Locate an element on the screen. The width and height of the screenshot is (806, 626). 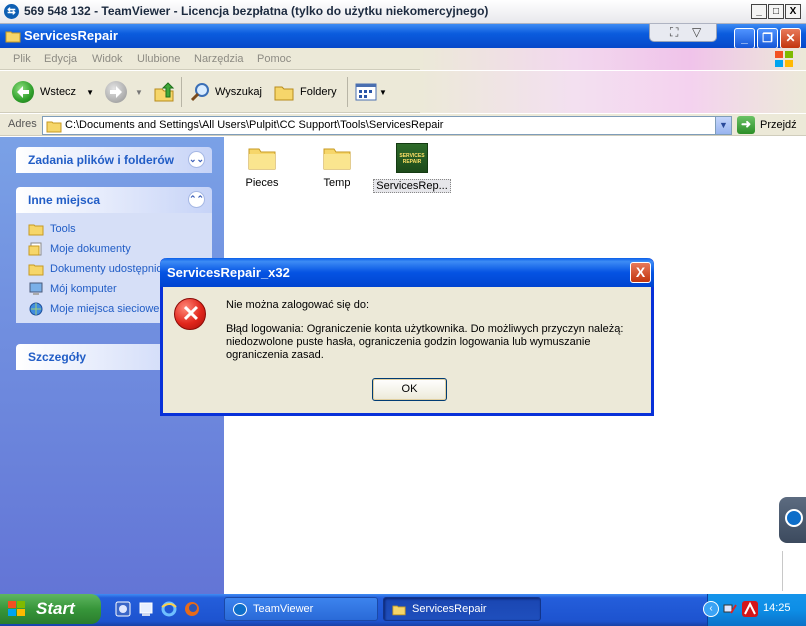
antivirus-tray-icon is located at coordinates (750, 609).